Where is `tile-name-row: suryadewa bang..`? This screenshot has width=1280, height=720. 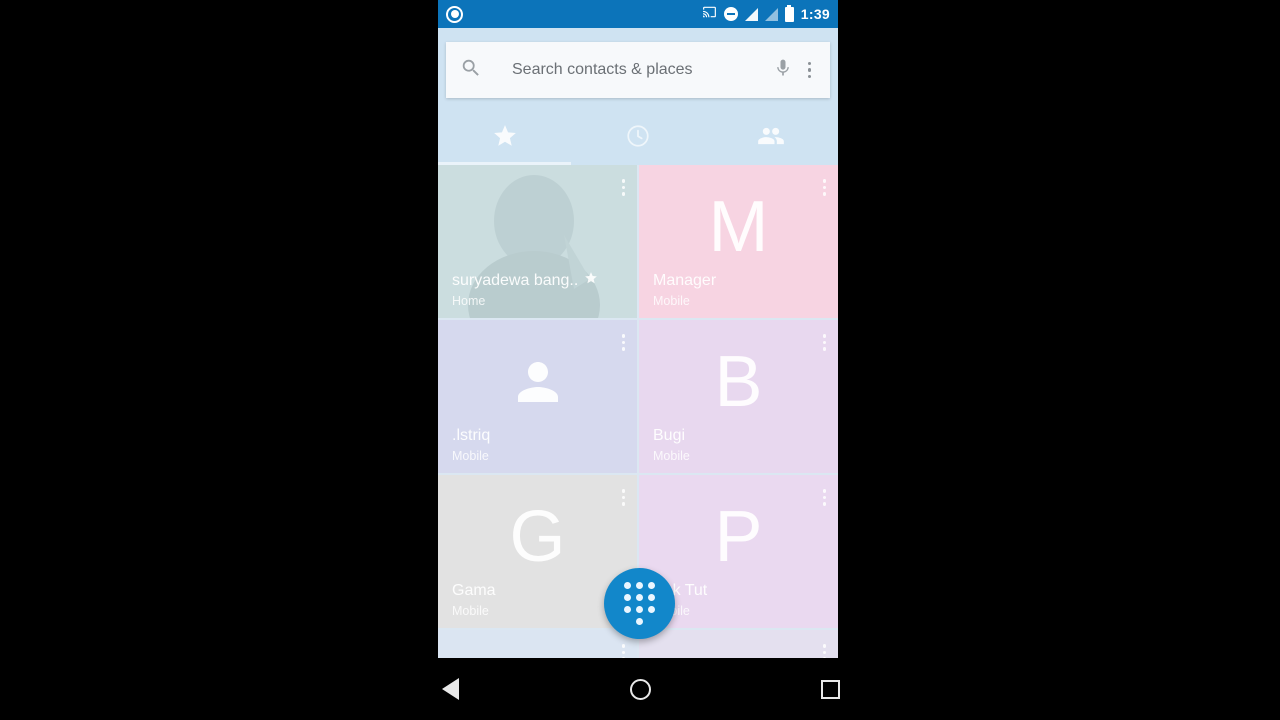
tile-name-row: suryadewa bang.. is located at coordinates (537, 280).